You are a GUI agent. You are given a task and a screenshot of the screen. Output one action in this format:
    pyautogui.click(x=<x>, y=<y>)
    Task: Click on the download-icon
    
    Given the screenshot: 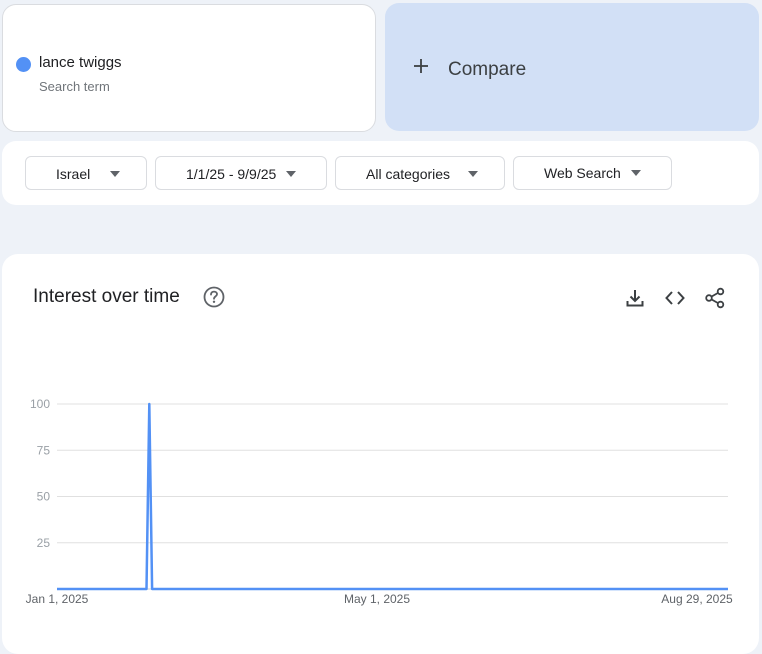 What is the action you would take?
    pyautogui.click(x=635, y=298)
    